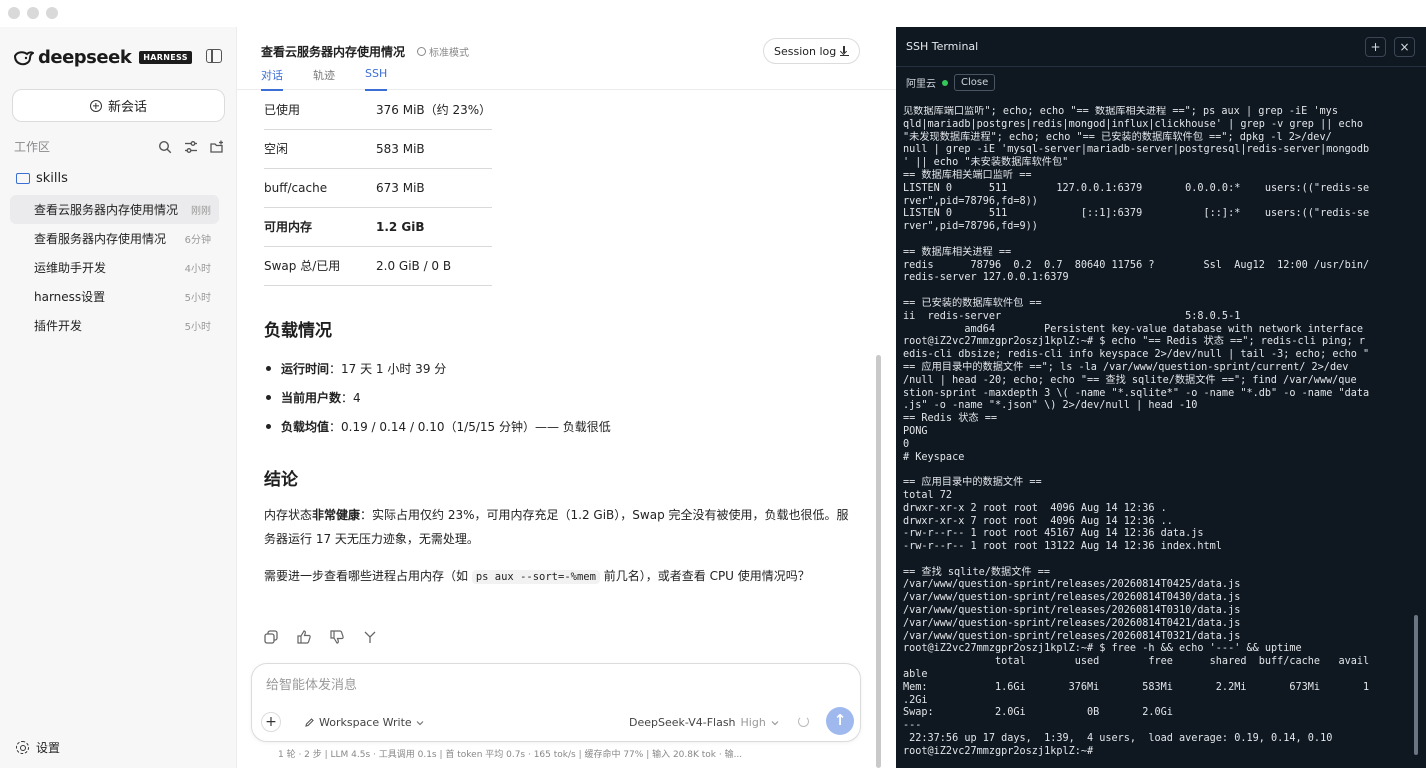 This screenshot has width=1426, height=768. Describe the element at coordinates (22, 747) in the screenshot. I see `gear-icon` at that location.